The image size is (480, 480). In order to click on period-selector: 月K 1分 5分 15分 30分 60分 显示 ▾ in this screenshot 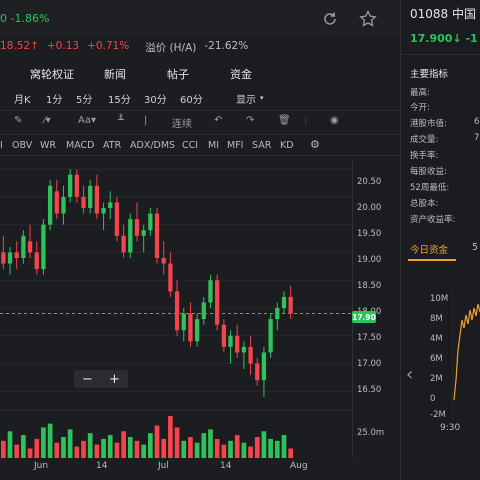, I will do `click(200, 97)`.